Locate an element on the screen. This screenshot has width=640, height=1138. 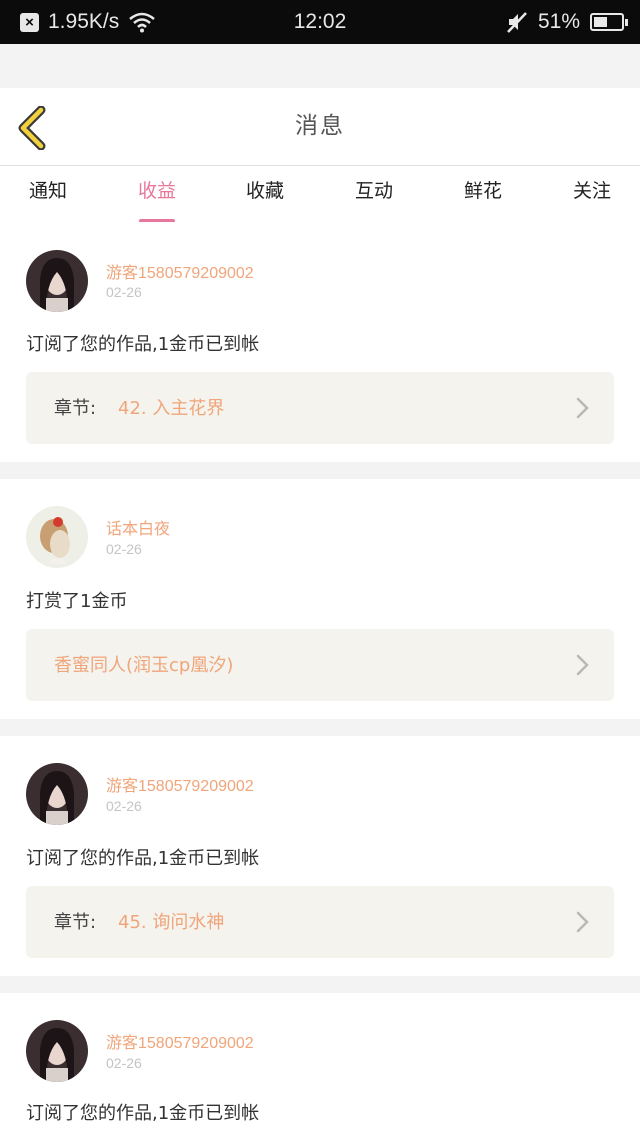
nav-bar: 消息 is located at coordinates (320, 127).